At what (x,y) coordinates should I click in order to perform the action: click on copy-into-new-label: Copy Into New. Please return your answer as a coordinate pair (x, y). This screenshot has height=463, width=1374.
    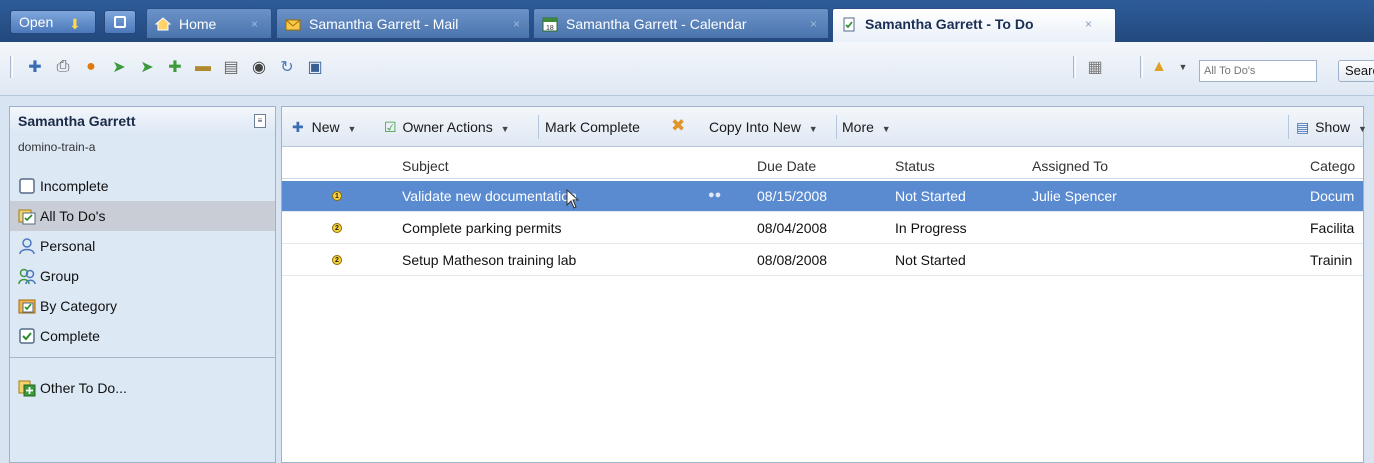
    Looking at the image, I should click on (755, 127).